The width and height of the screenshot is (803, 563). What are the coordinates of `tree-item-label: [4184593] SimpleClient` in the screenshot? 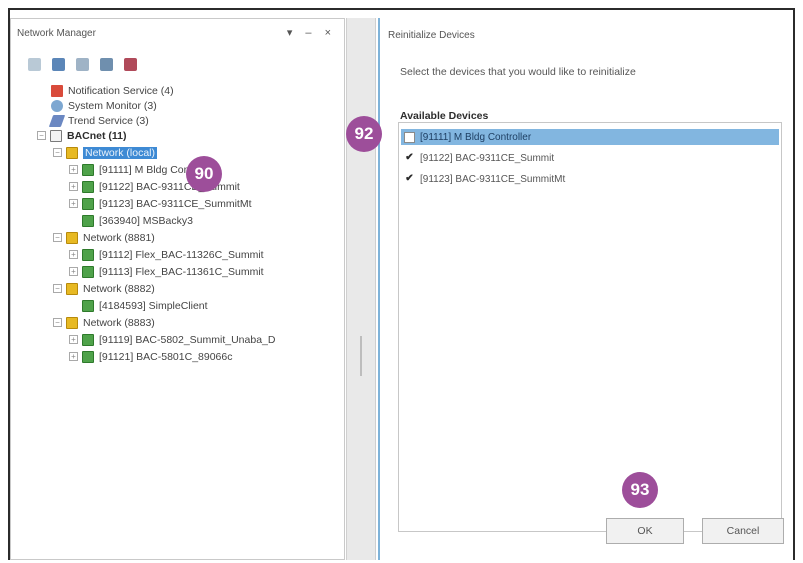 It's located at (153, 305).